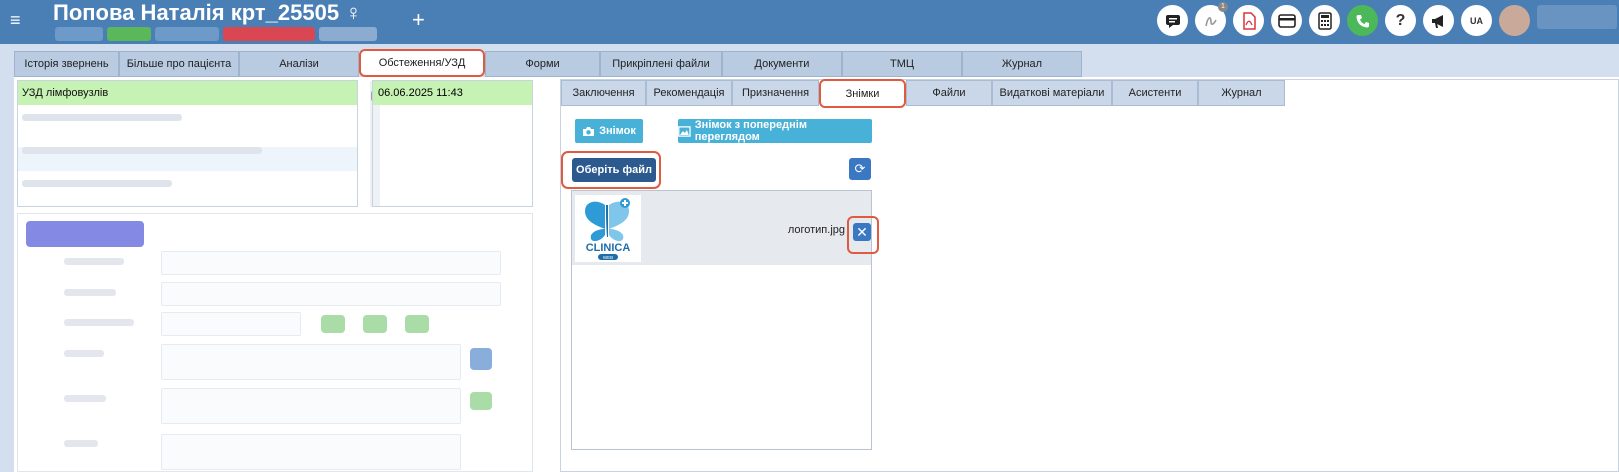 The image size is (1619, 472). I want to click on phone-icon, so click(1362, 20).